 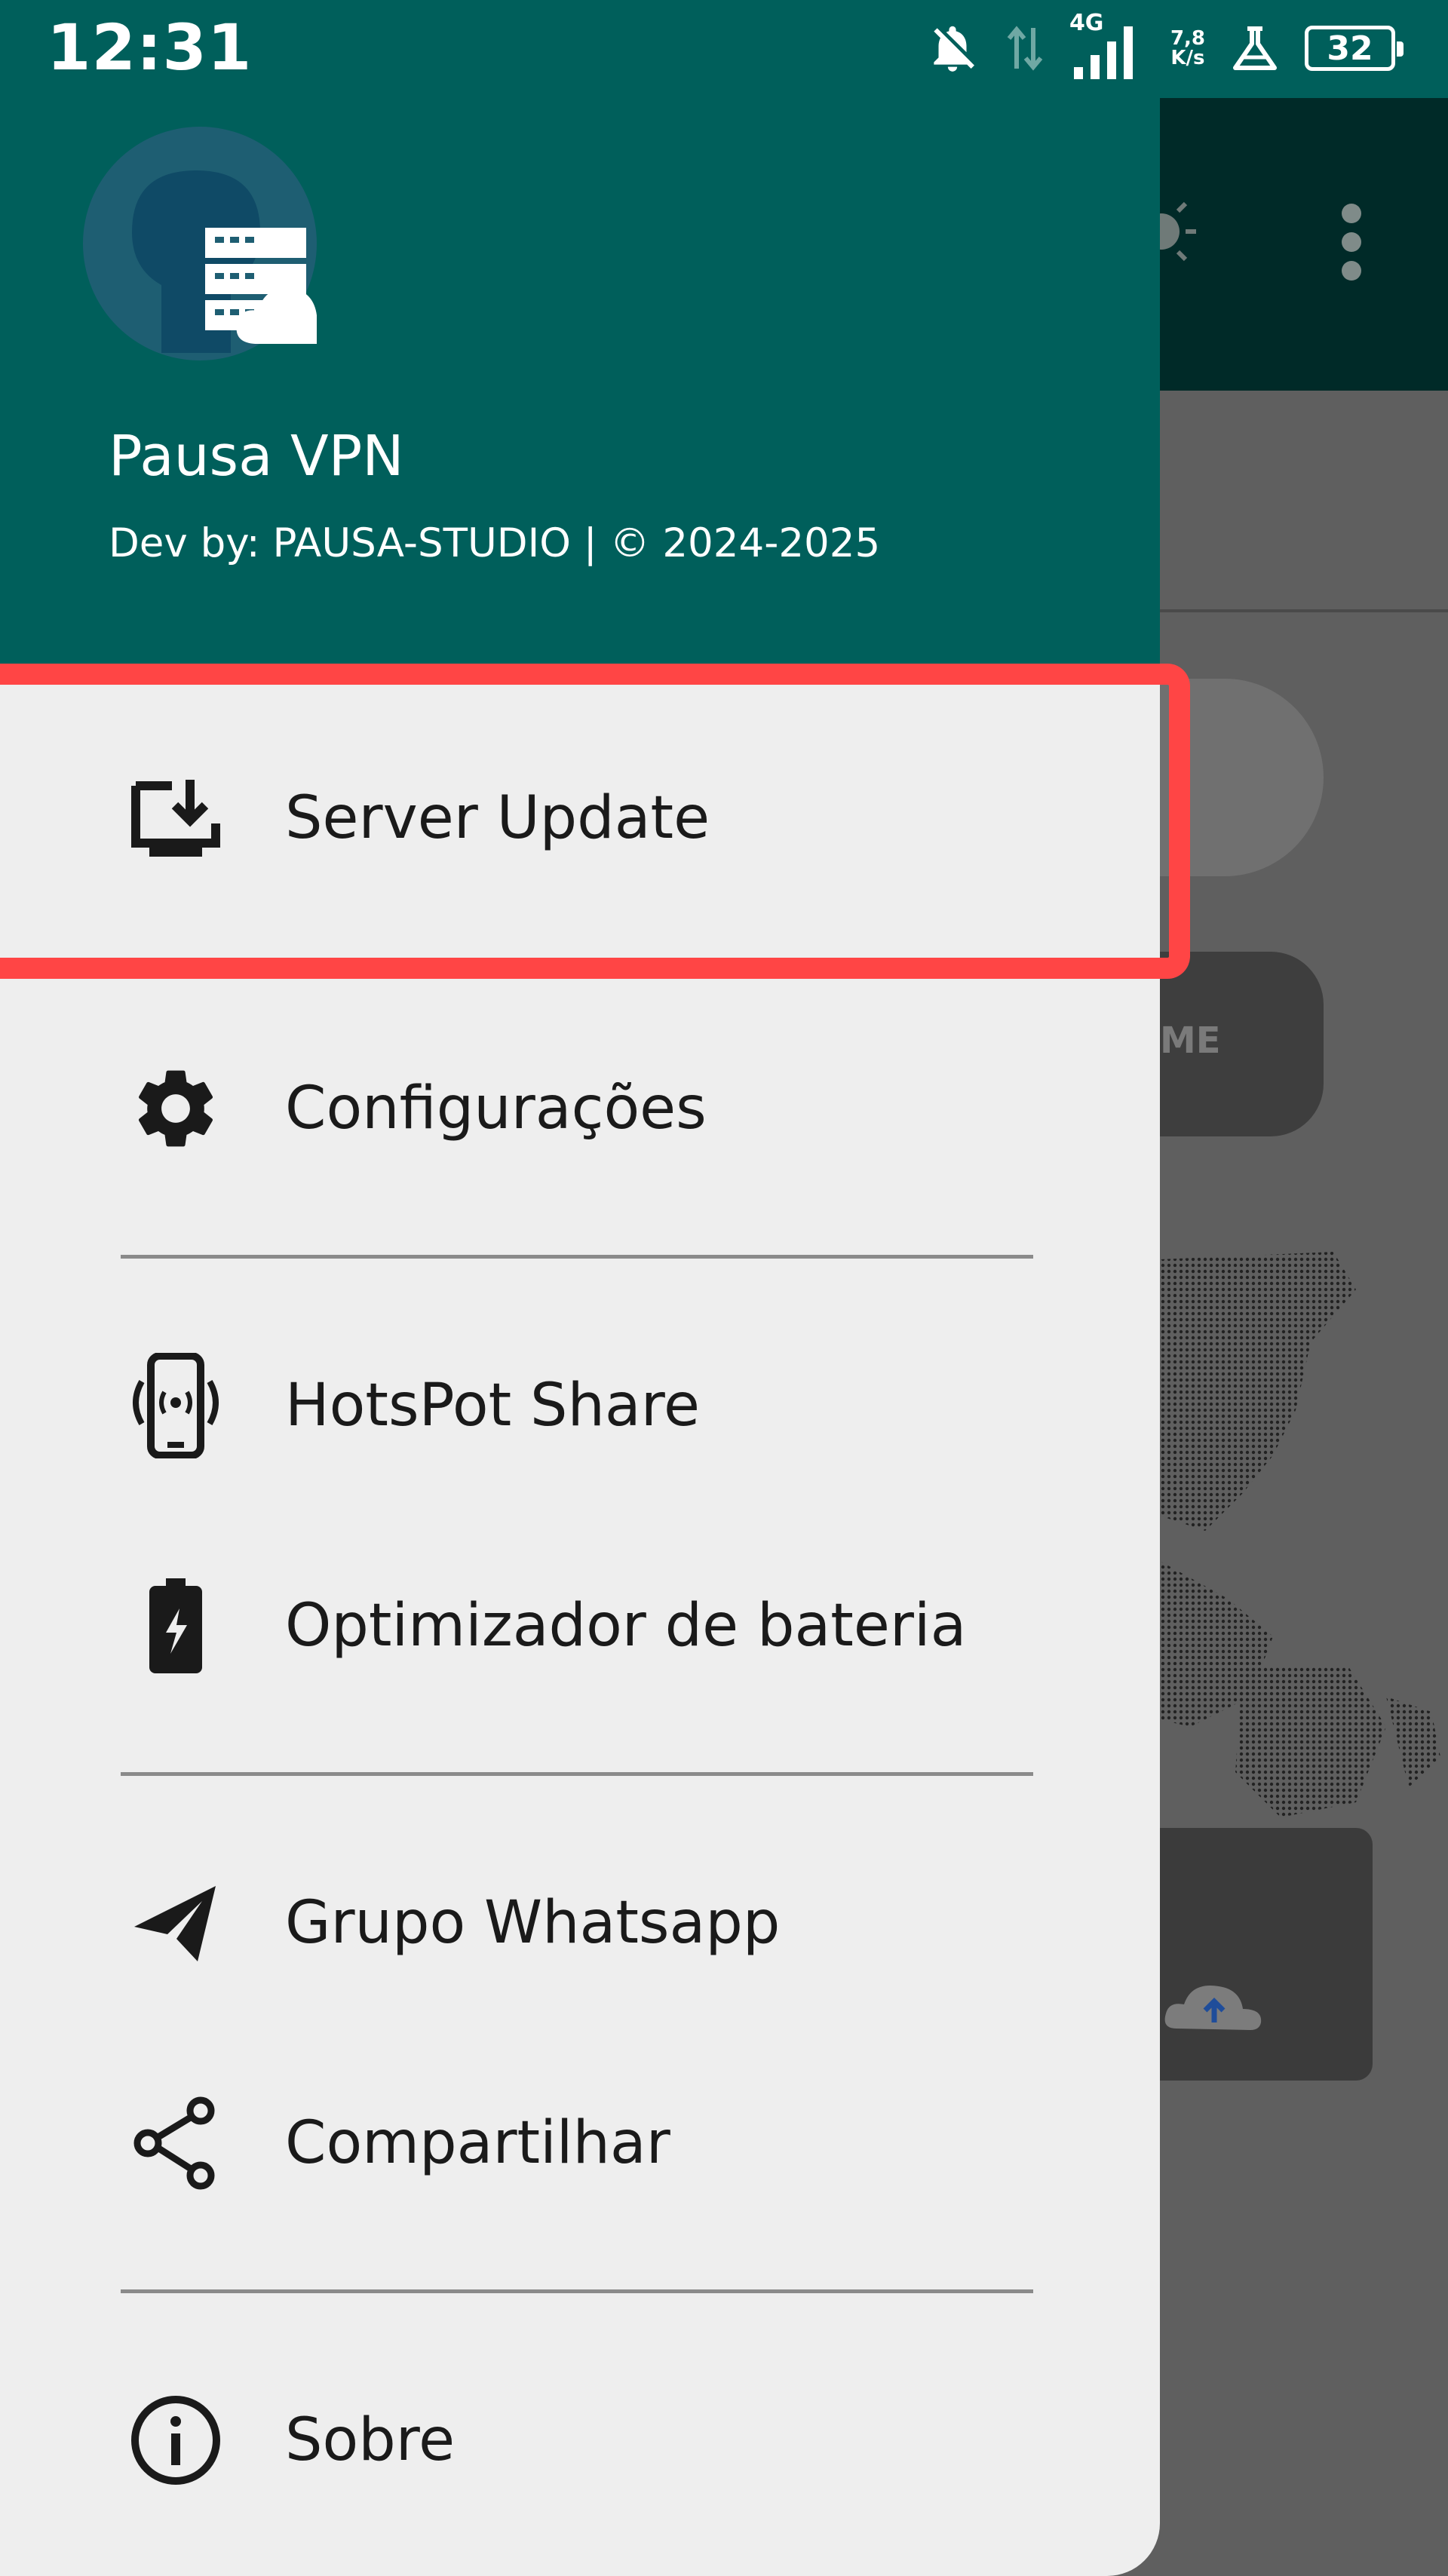 What do you see at coordinates (370, 2440) in the screenshot?
I see `menu-label-about: Sobre` at bounding box center [370, 2440].